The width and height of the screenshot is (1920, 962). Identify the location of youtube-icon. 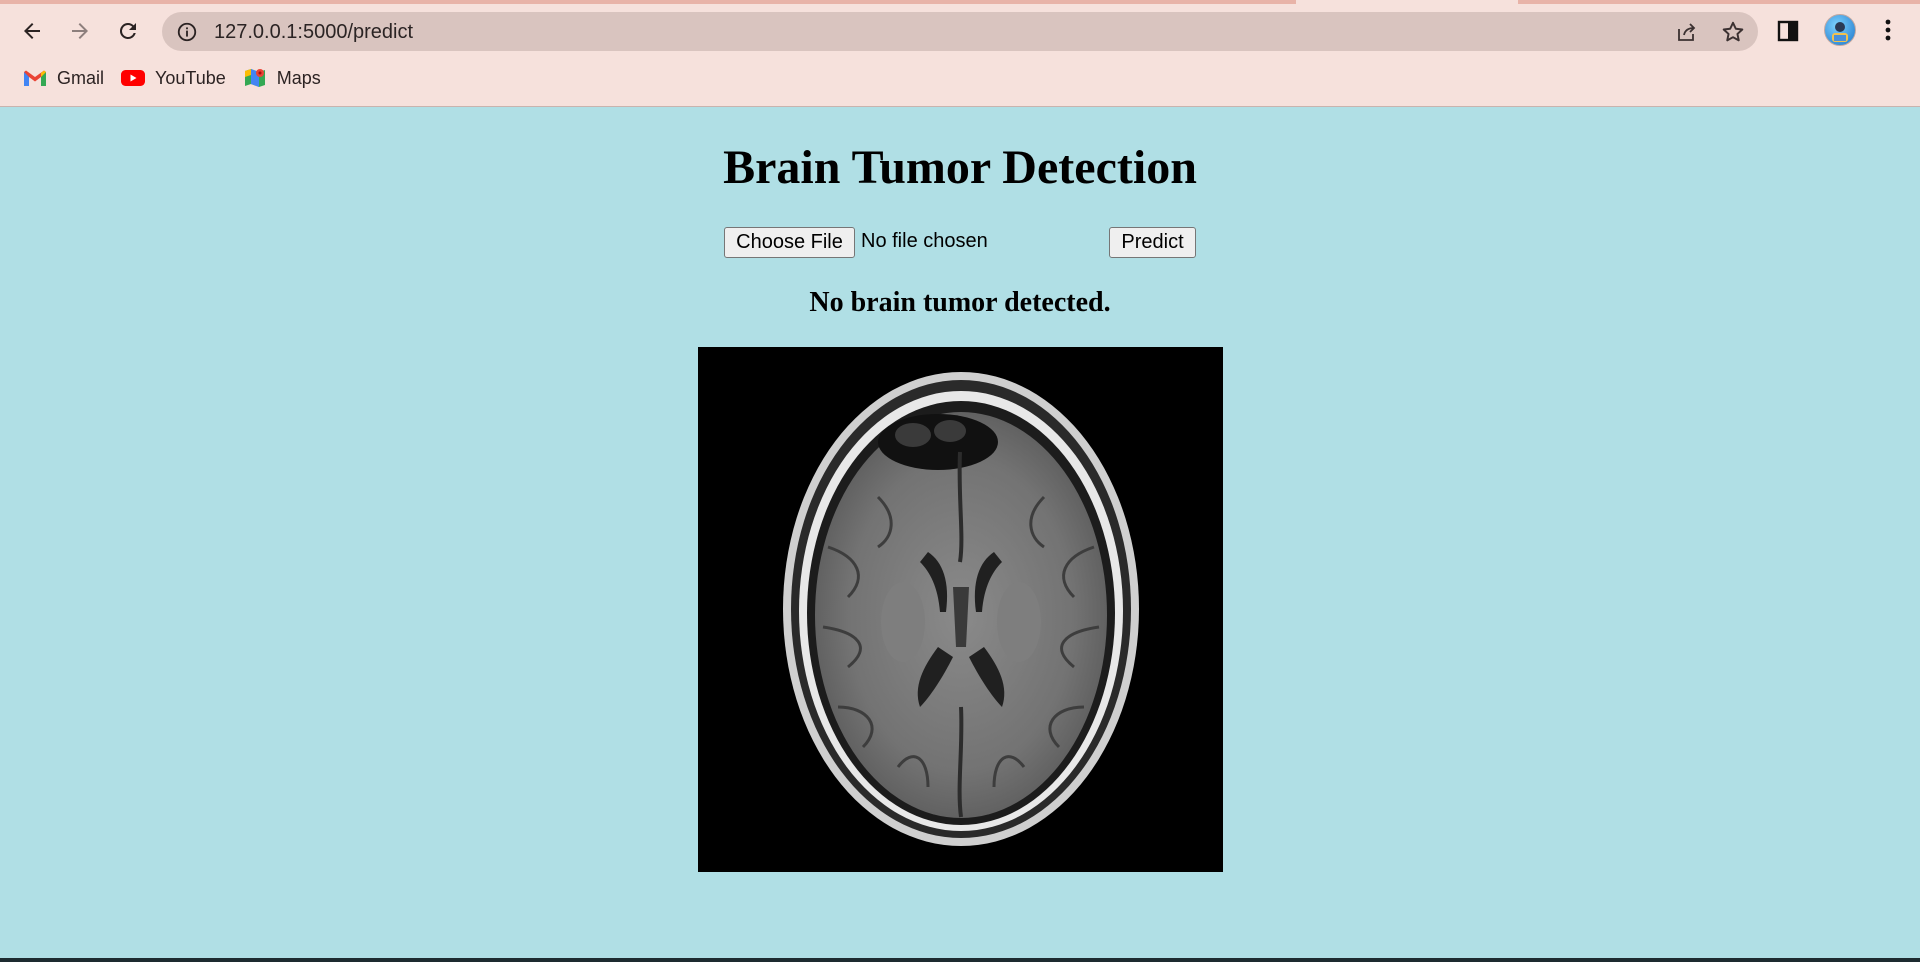
(133, 78).